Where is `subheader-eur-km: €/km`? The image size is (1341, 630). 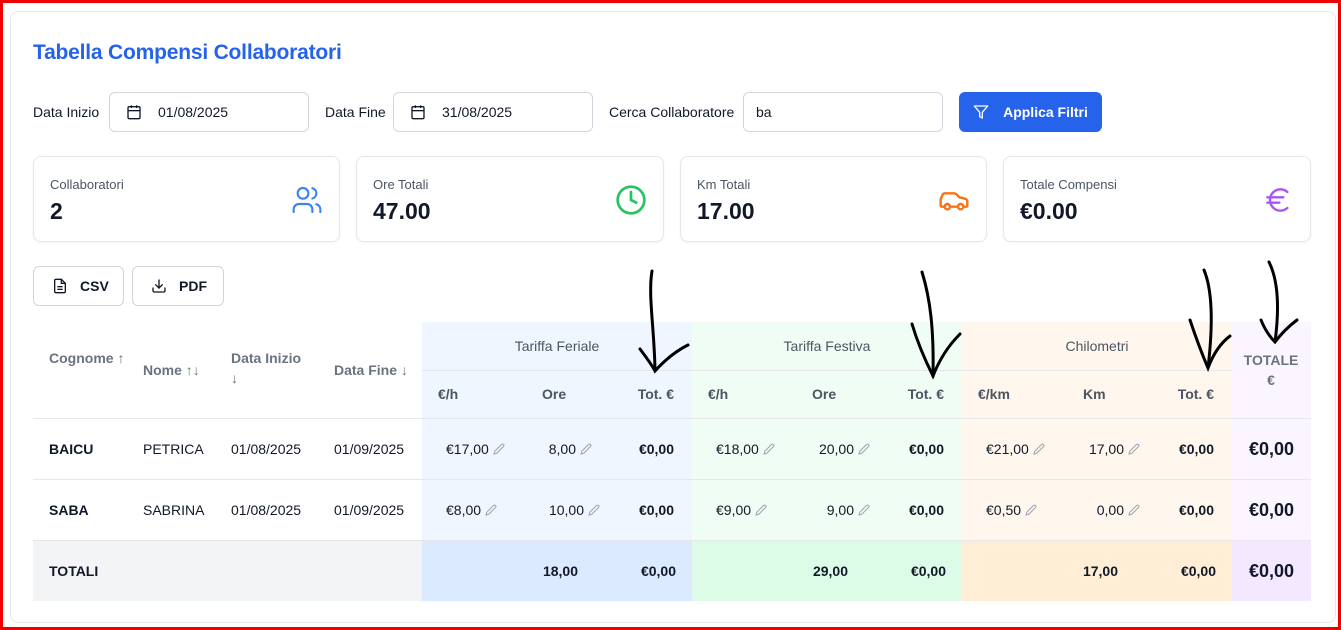 subheader-eur-km: €/km is located at coordinates (994, 394).